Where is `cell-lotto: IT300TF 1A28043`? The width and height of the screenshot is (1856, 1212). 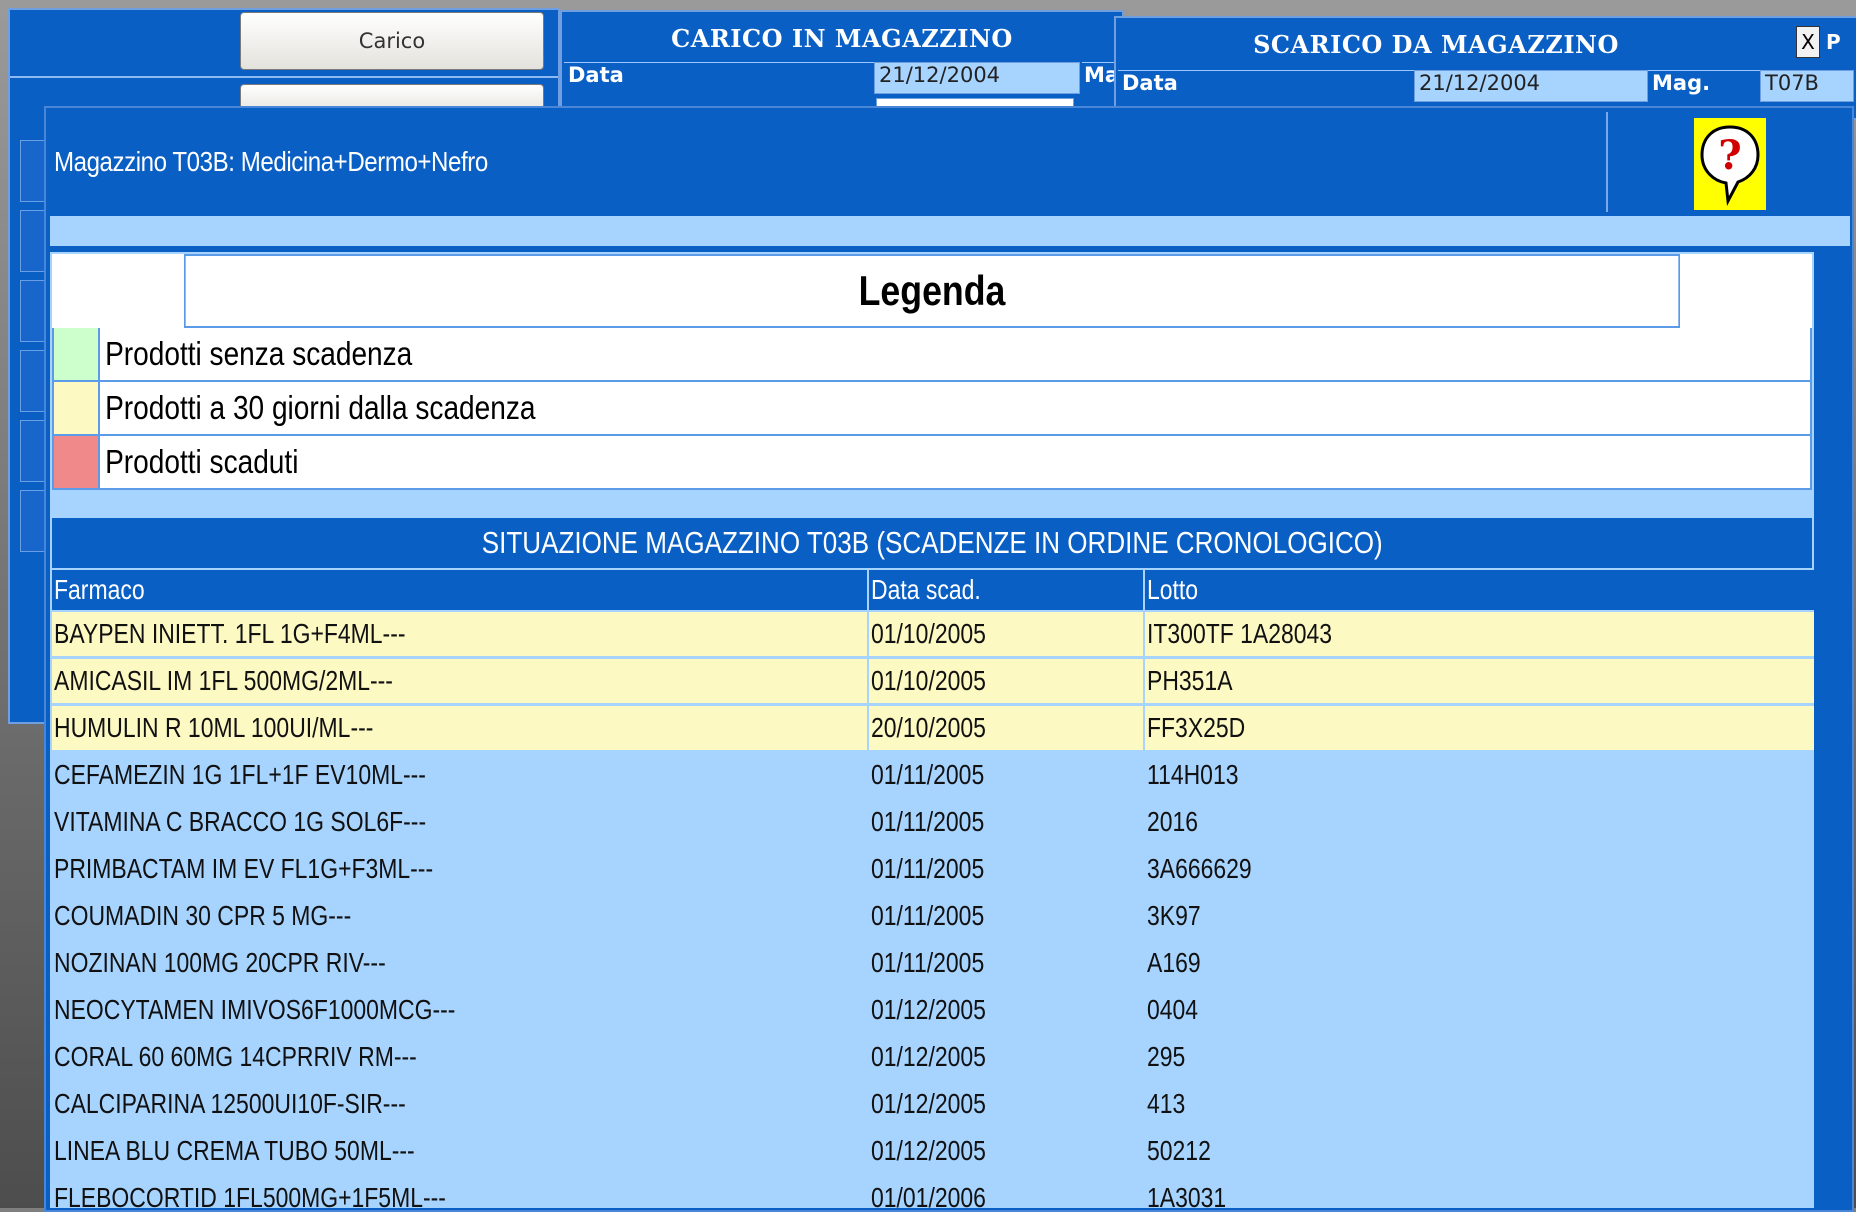
cell-lotto: IT300TF 1A28043 is located at coordinates (1478, 635).